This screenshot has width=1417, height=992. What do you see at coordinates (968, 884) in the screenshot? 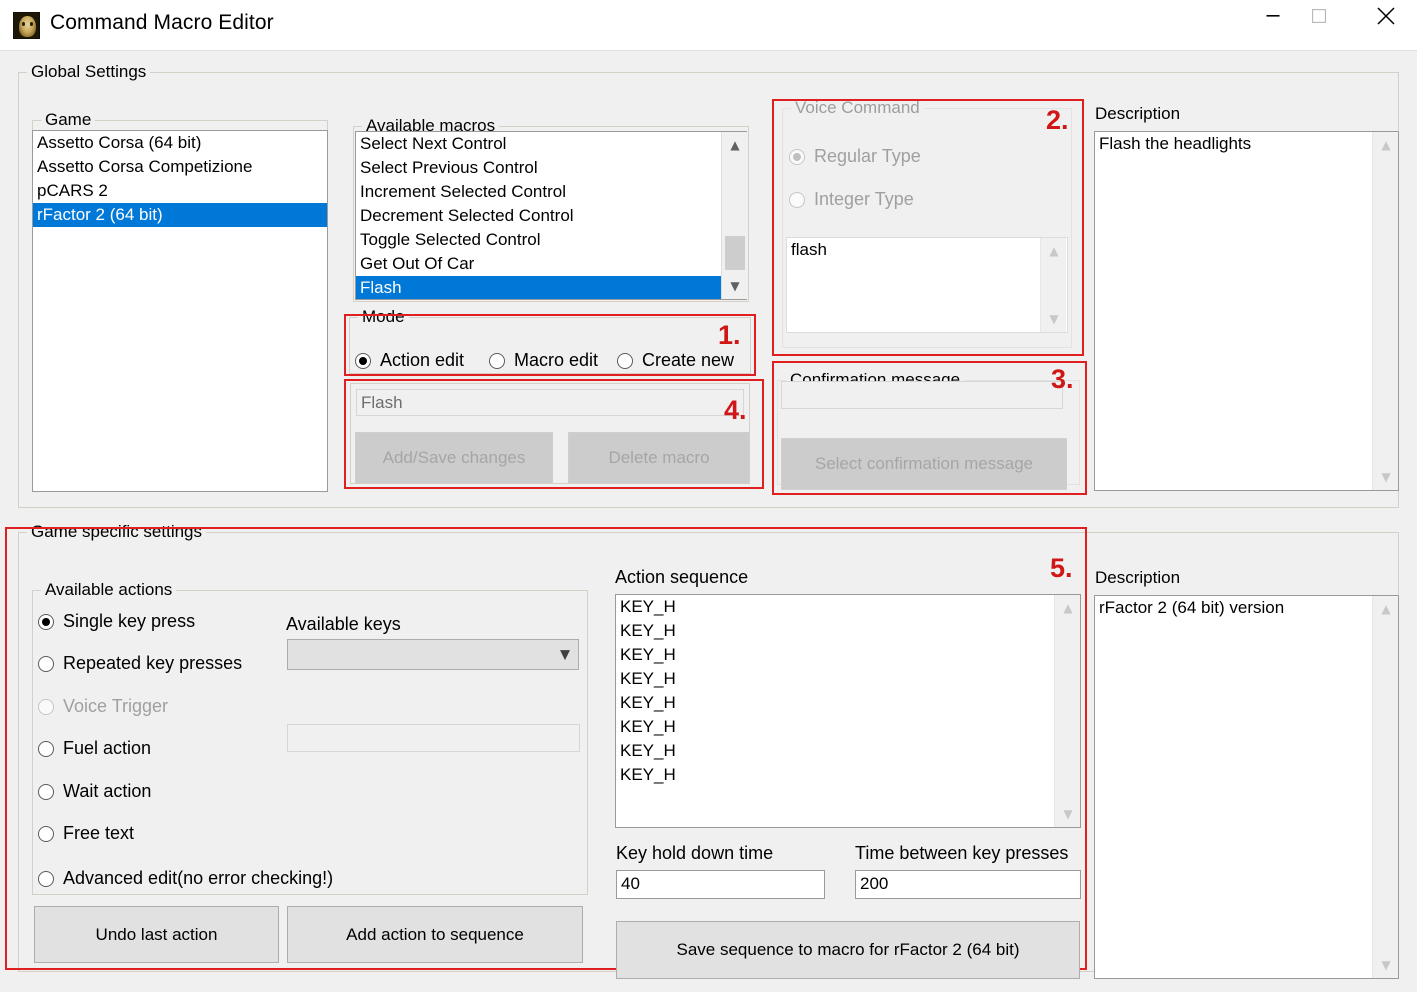
I see `time-between-key-presses-input: 200` at bounding box center [968, 884].